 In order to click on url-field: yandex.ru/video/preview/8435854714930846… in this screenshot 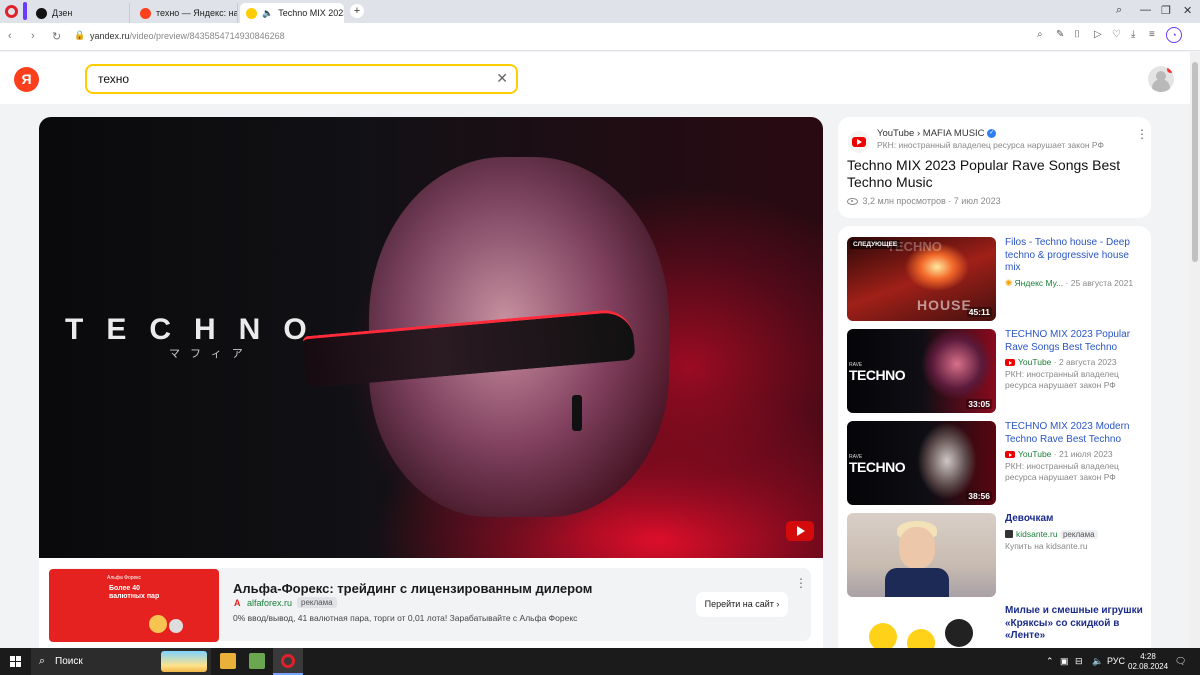, I will do `click(187, 36)`.